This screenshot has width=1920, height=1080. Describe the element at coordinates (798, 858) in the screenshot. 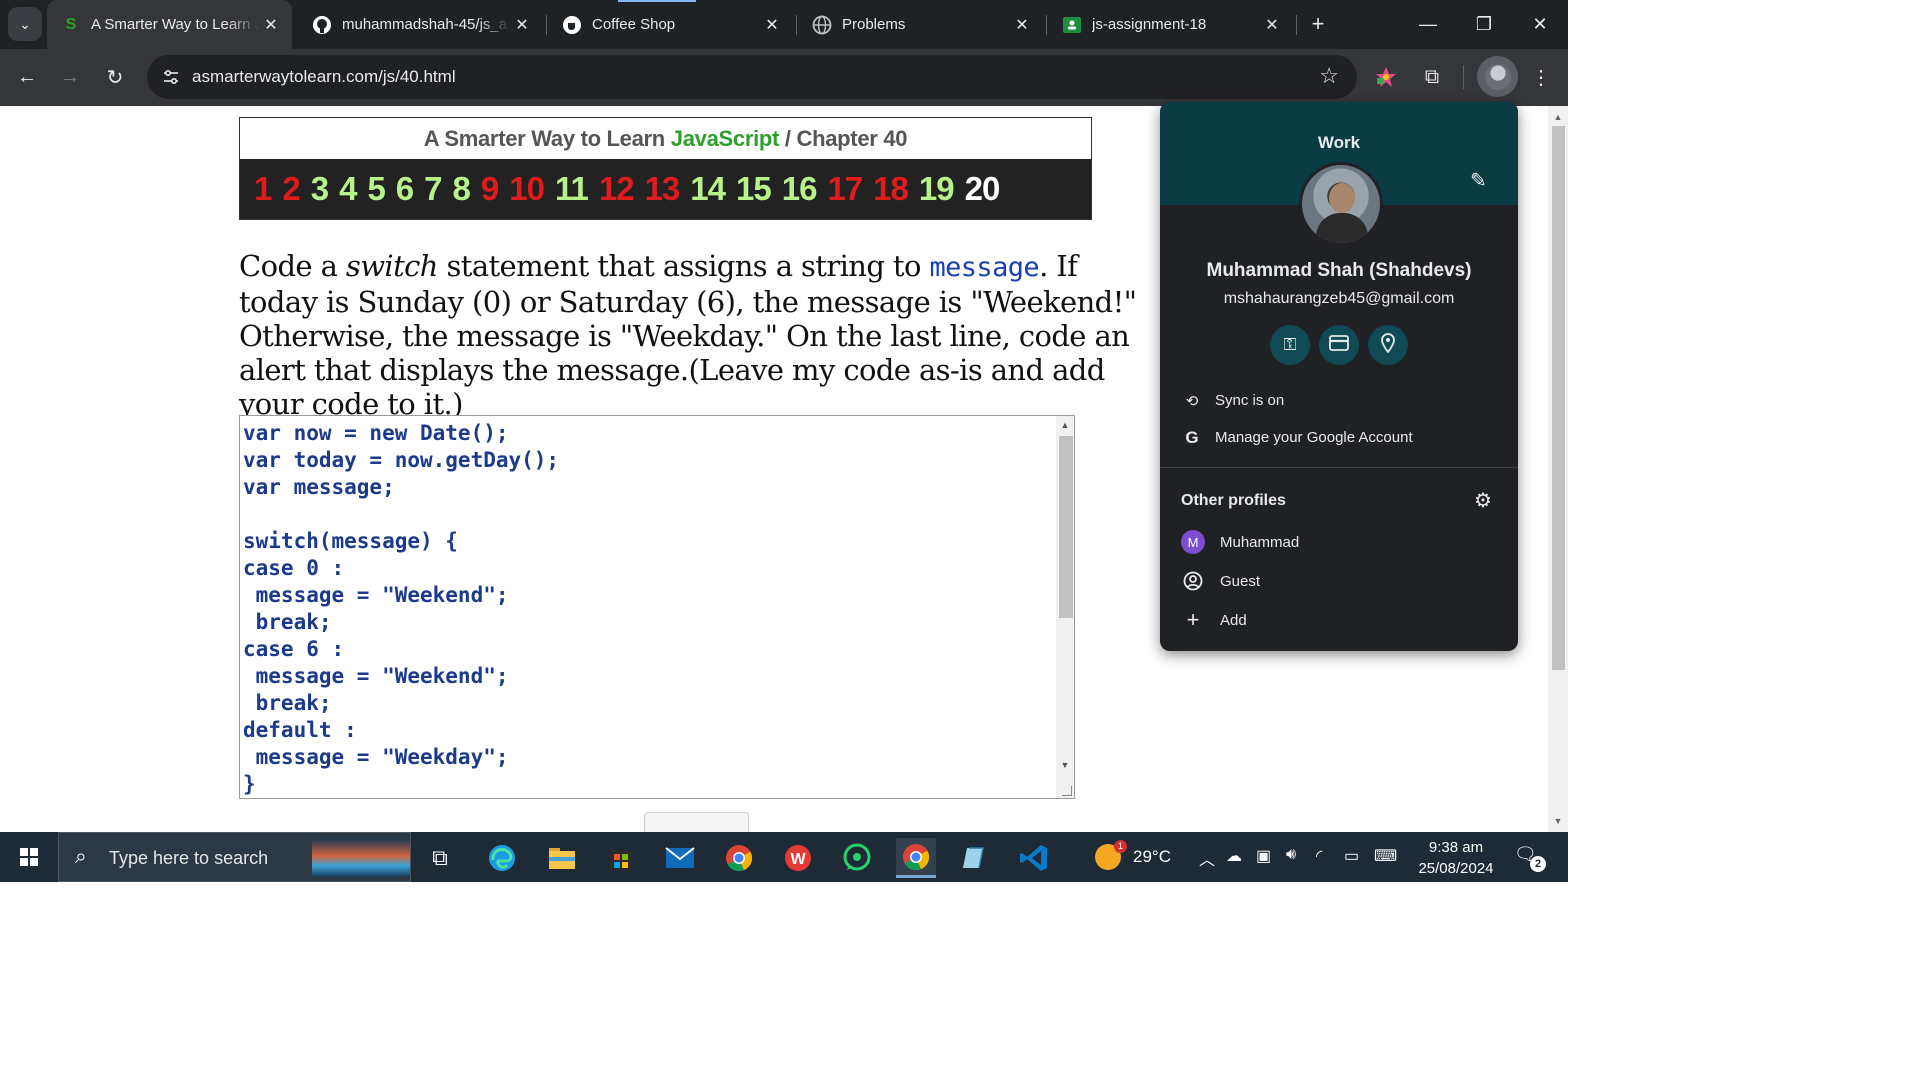

I see `wps-office-icon: W` at that location.